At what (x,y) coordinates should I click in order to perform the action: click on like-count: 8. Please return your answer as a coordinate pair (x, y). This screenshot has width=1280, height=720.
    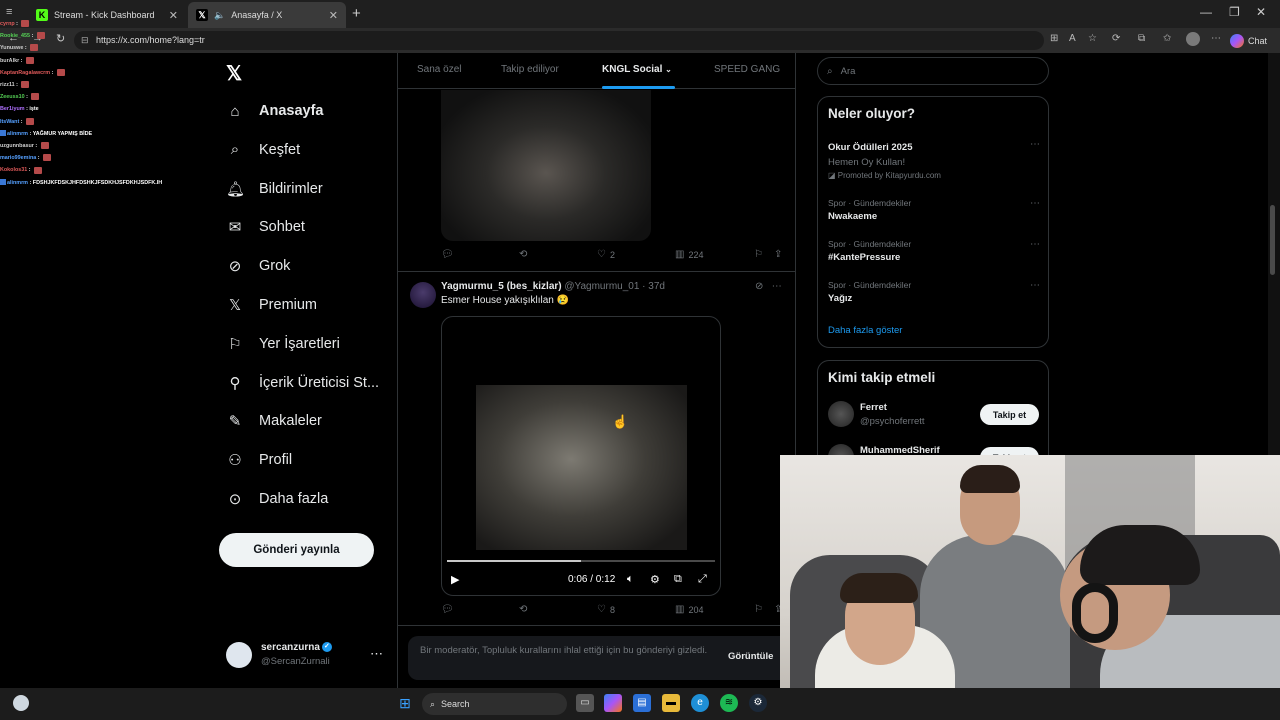
    Looking at the image, I should click on (612, 609).